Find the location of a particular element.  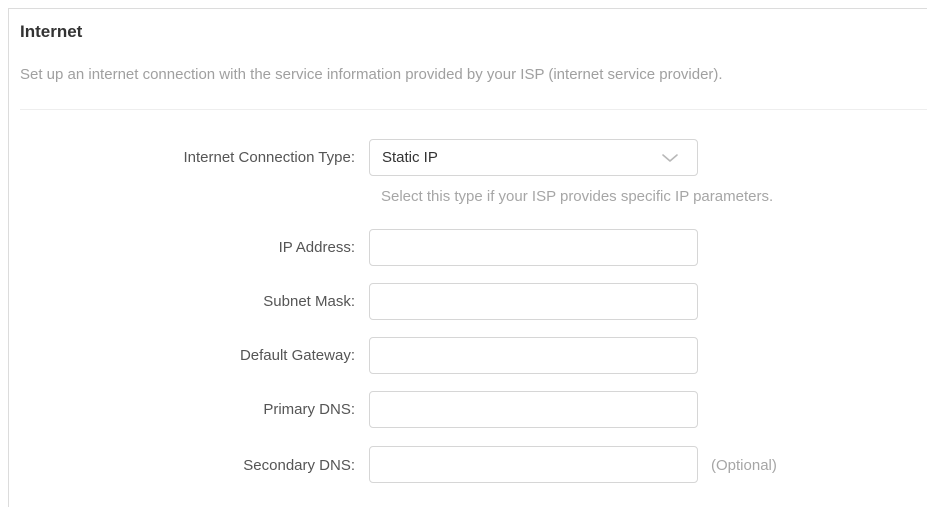

primary-dns-label: Primary DNS: is located at coordinates (309, 409).